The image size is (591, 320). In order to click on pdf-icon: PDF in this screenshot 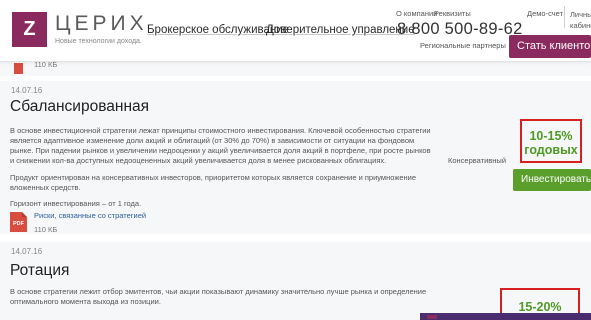, I will do `click(18, 222)`.